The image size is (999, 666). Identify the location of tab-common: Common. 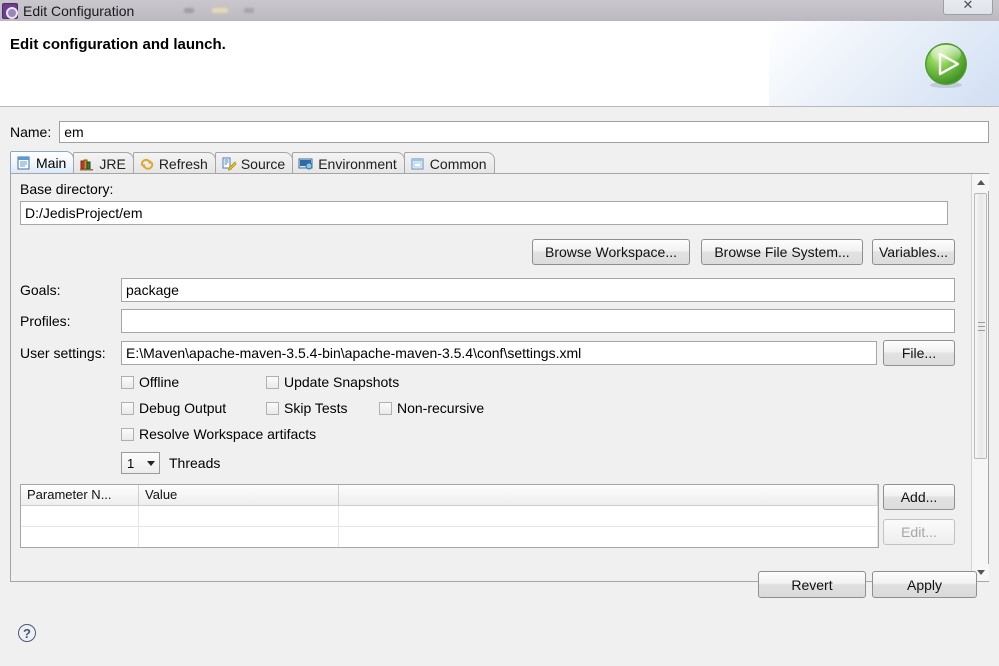
(449, 163).